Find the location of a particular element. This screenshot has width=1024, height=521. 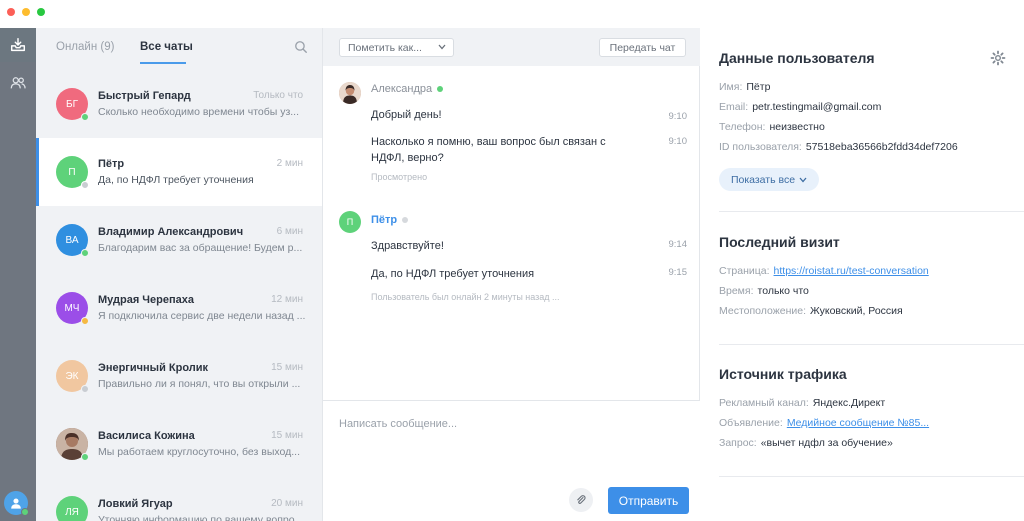

traffic-query: Запрос: «вычет ндфл за обучение» is located at coordinates (806, 443).